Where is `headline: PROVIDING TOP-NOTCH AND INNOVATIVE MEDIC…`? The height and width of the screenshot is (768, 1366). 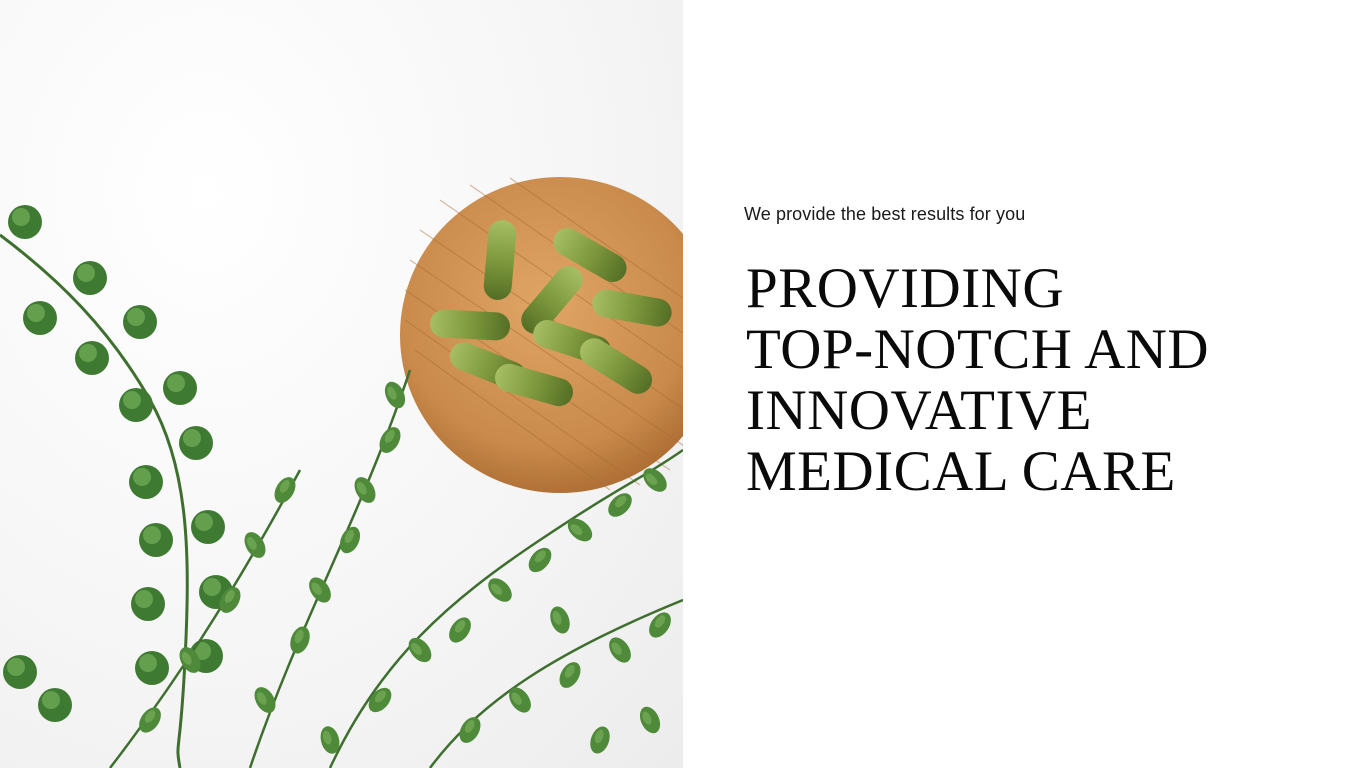 headline: PROVIDING TOP-NOTCH AND INNOVATIVE MEDIC… is located at coordinates (1006, 380).